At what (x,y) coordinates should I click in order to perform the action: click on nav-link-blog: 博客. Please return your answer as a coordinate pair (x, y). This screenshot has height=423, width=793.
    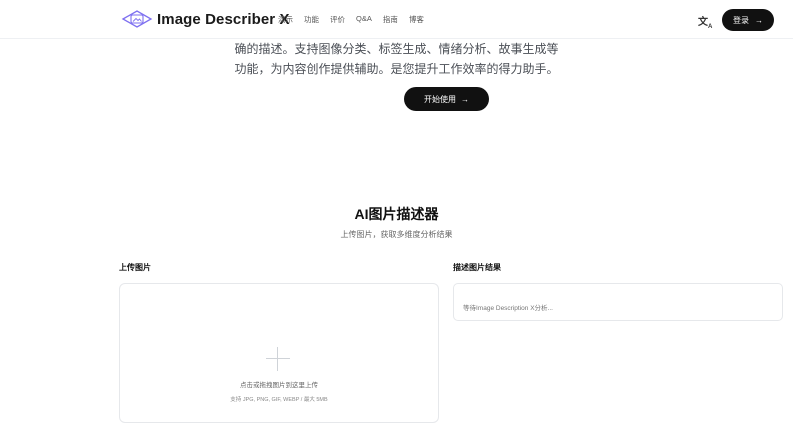
    Looking at the image, I should click on (416, 19).